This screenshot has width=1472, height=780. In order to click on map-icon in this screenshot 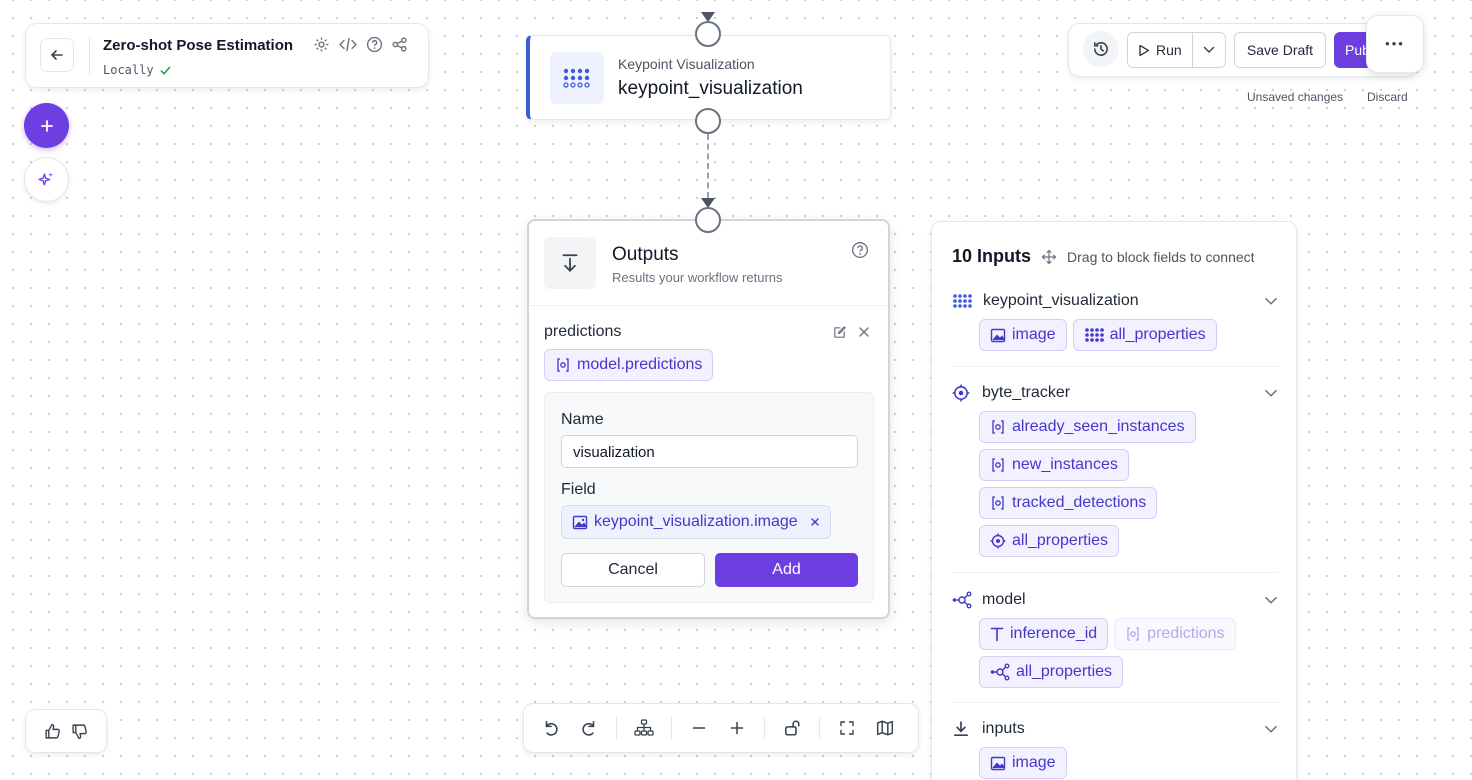, I will do `click(885, 728)`.